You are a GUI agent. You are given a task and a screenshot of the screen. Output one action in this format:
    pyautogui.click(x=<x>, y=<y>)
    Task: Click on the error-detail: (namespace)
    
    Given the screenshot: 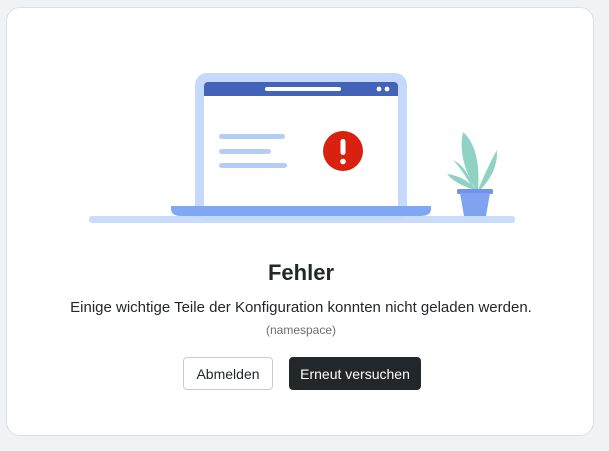 What is the action you would take?
    pyautogui.click(x=301, y=330)
    